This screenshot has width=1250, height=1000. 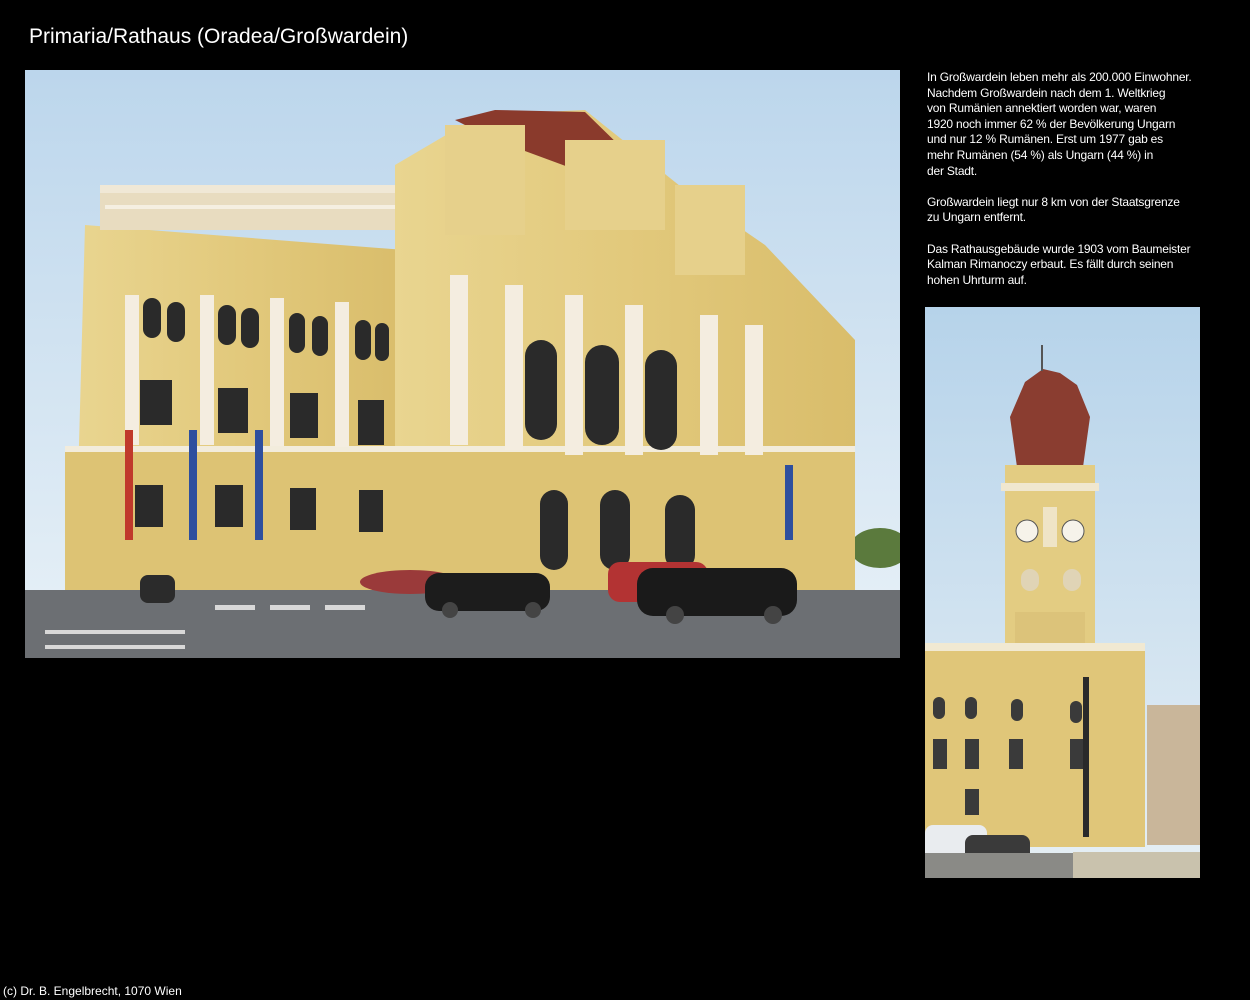 I want to click on copyright-footer: (c) Dr. B. Engelbrecht, 1070 Wien, so click(x=92, y=991).